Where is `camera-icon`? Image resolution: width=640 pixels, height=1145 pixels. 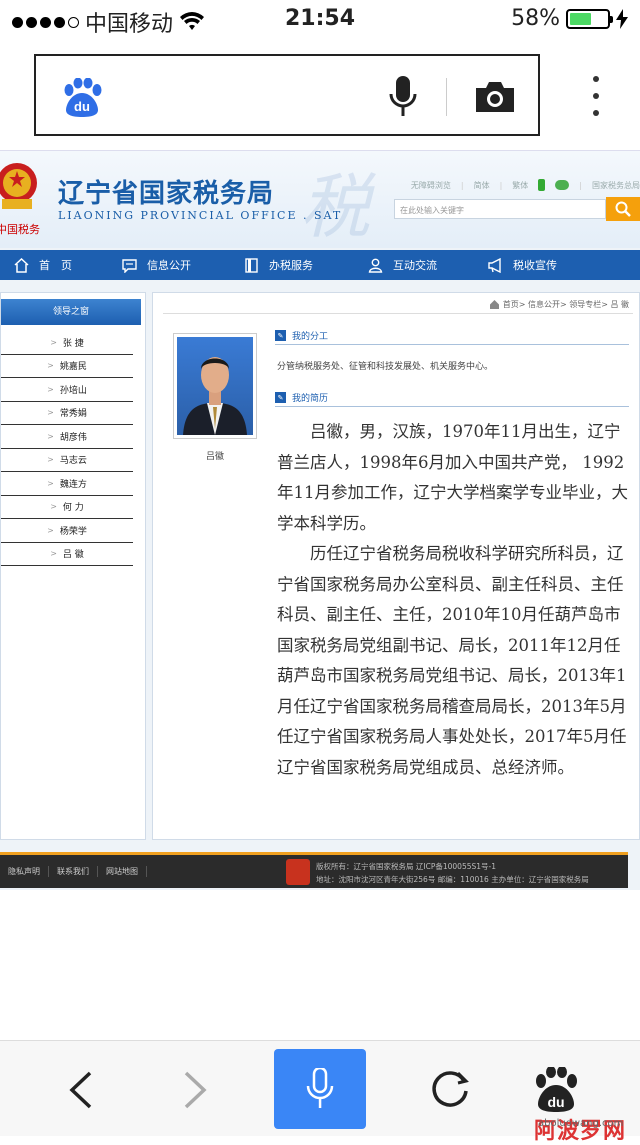 camera-icon is located at coordinates (495, 97).